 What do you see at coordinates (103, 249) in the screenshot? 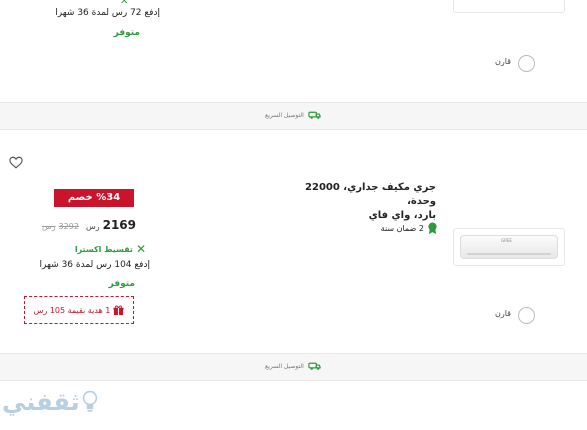
I see `installment-brand: تقسيط اكسترا` at bounding box center [103, 249].